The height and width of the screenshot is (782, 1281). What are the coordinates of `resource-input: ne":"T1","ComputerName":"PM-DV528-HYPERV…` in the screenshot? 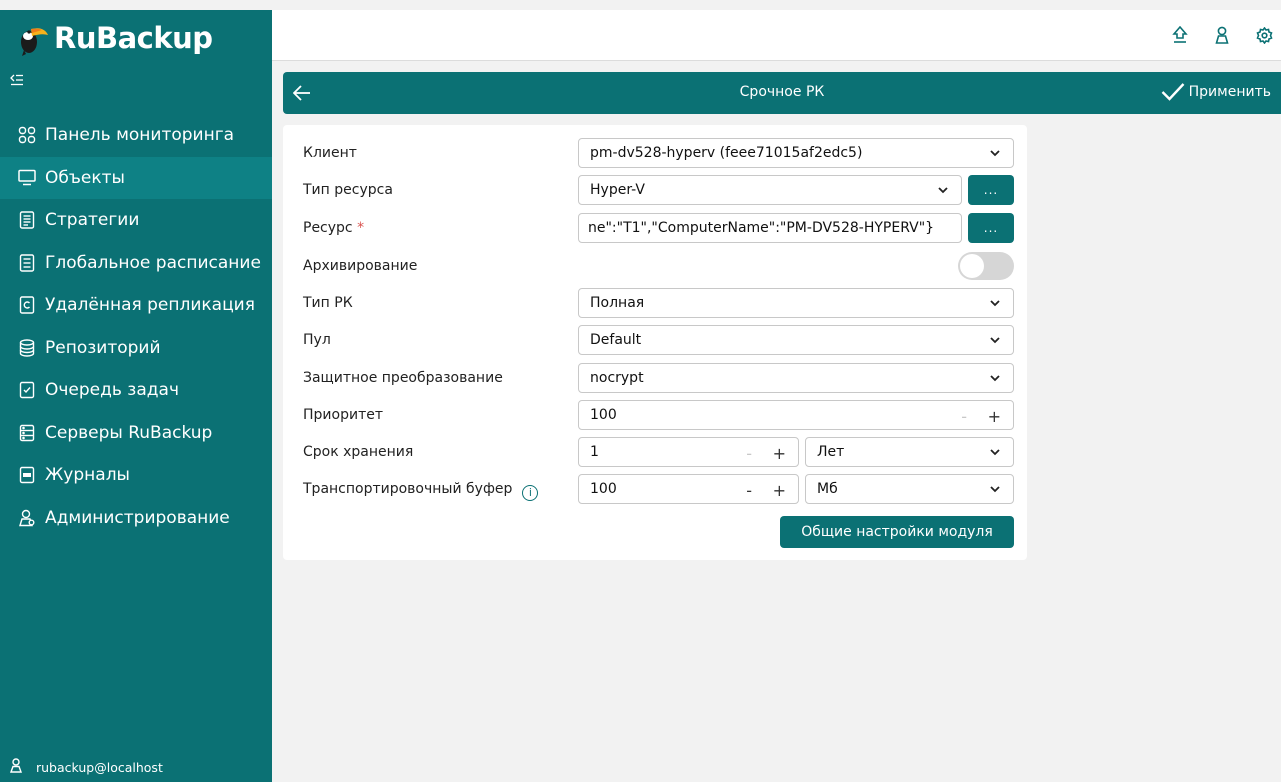 It's located at (770, 228).